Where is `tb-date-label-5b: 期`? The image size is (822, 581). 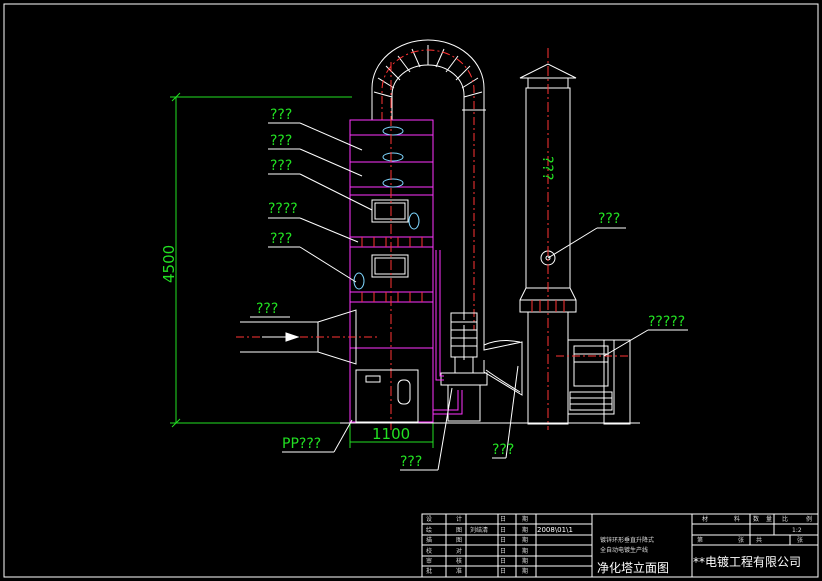
tb-date-label-5b: 期 is located at coordinates (525, 561).